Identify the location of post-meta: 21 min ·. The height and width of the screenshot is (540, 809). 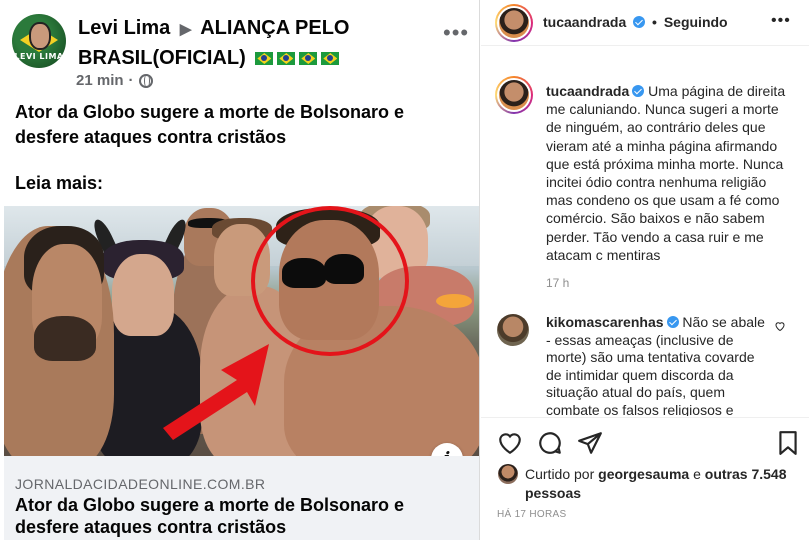
(114, 80).